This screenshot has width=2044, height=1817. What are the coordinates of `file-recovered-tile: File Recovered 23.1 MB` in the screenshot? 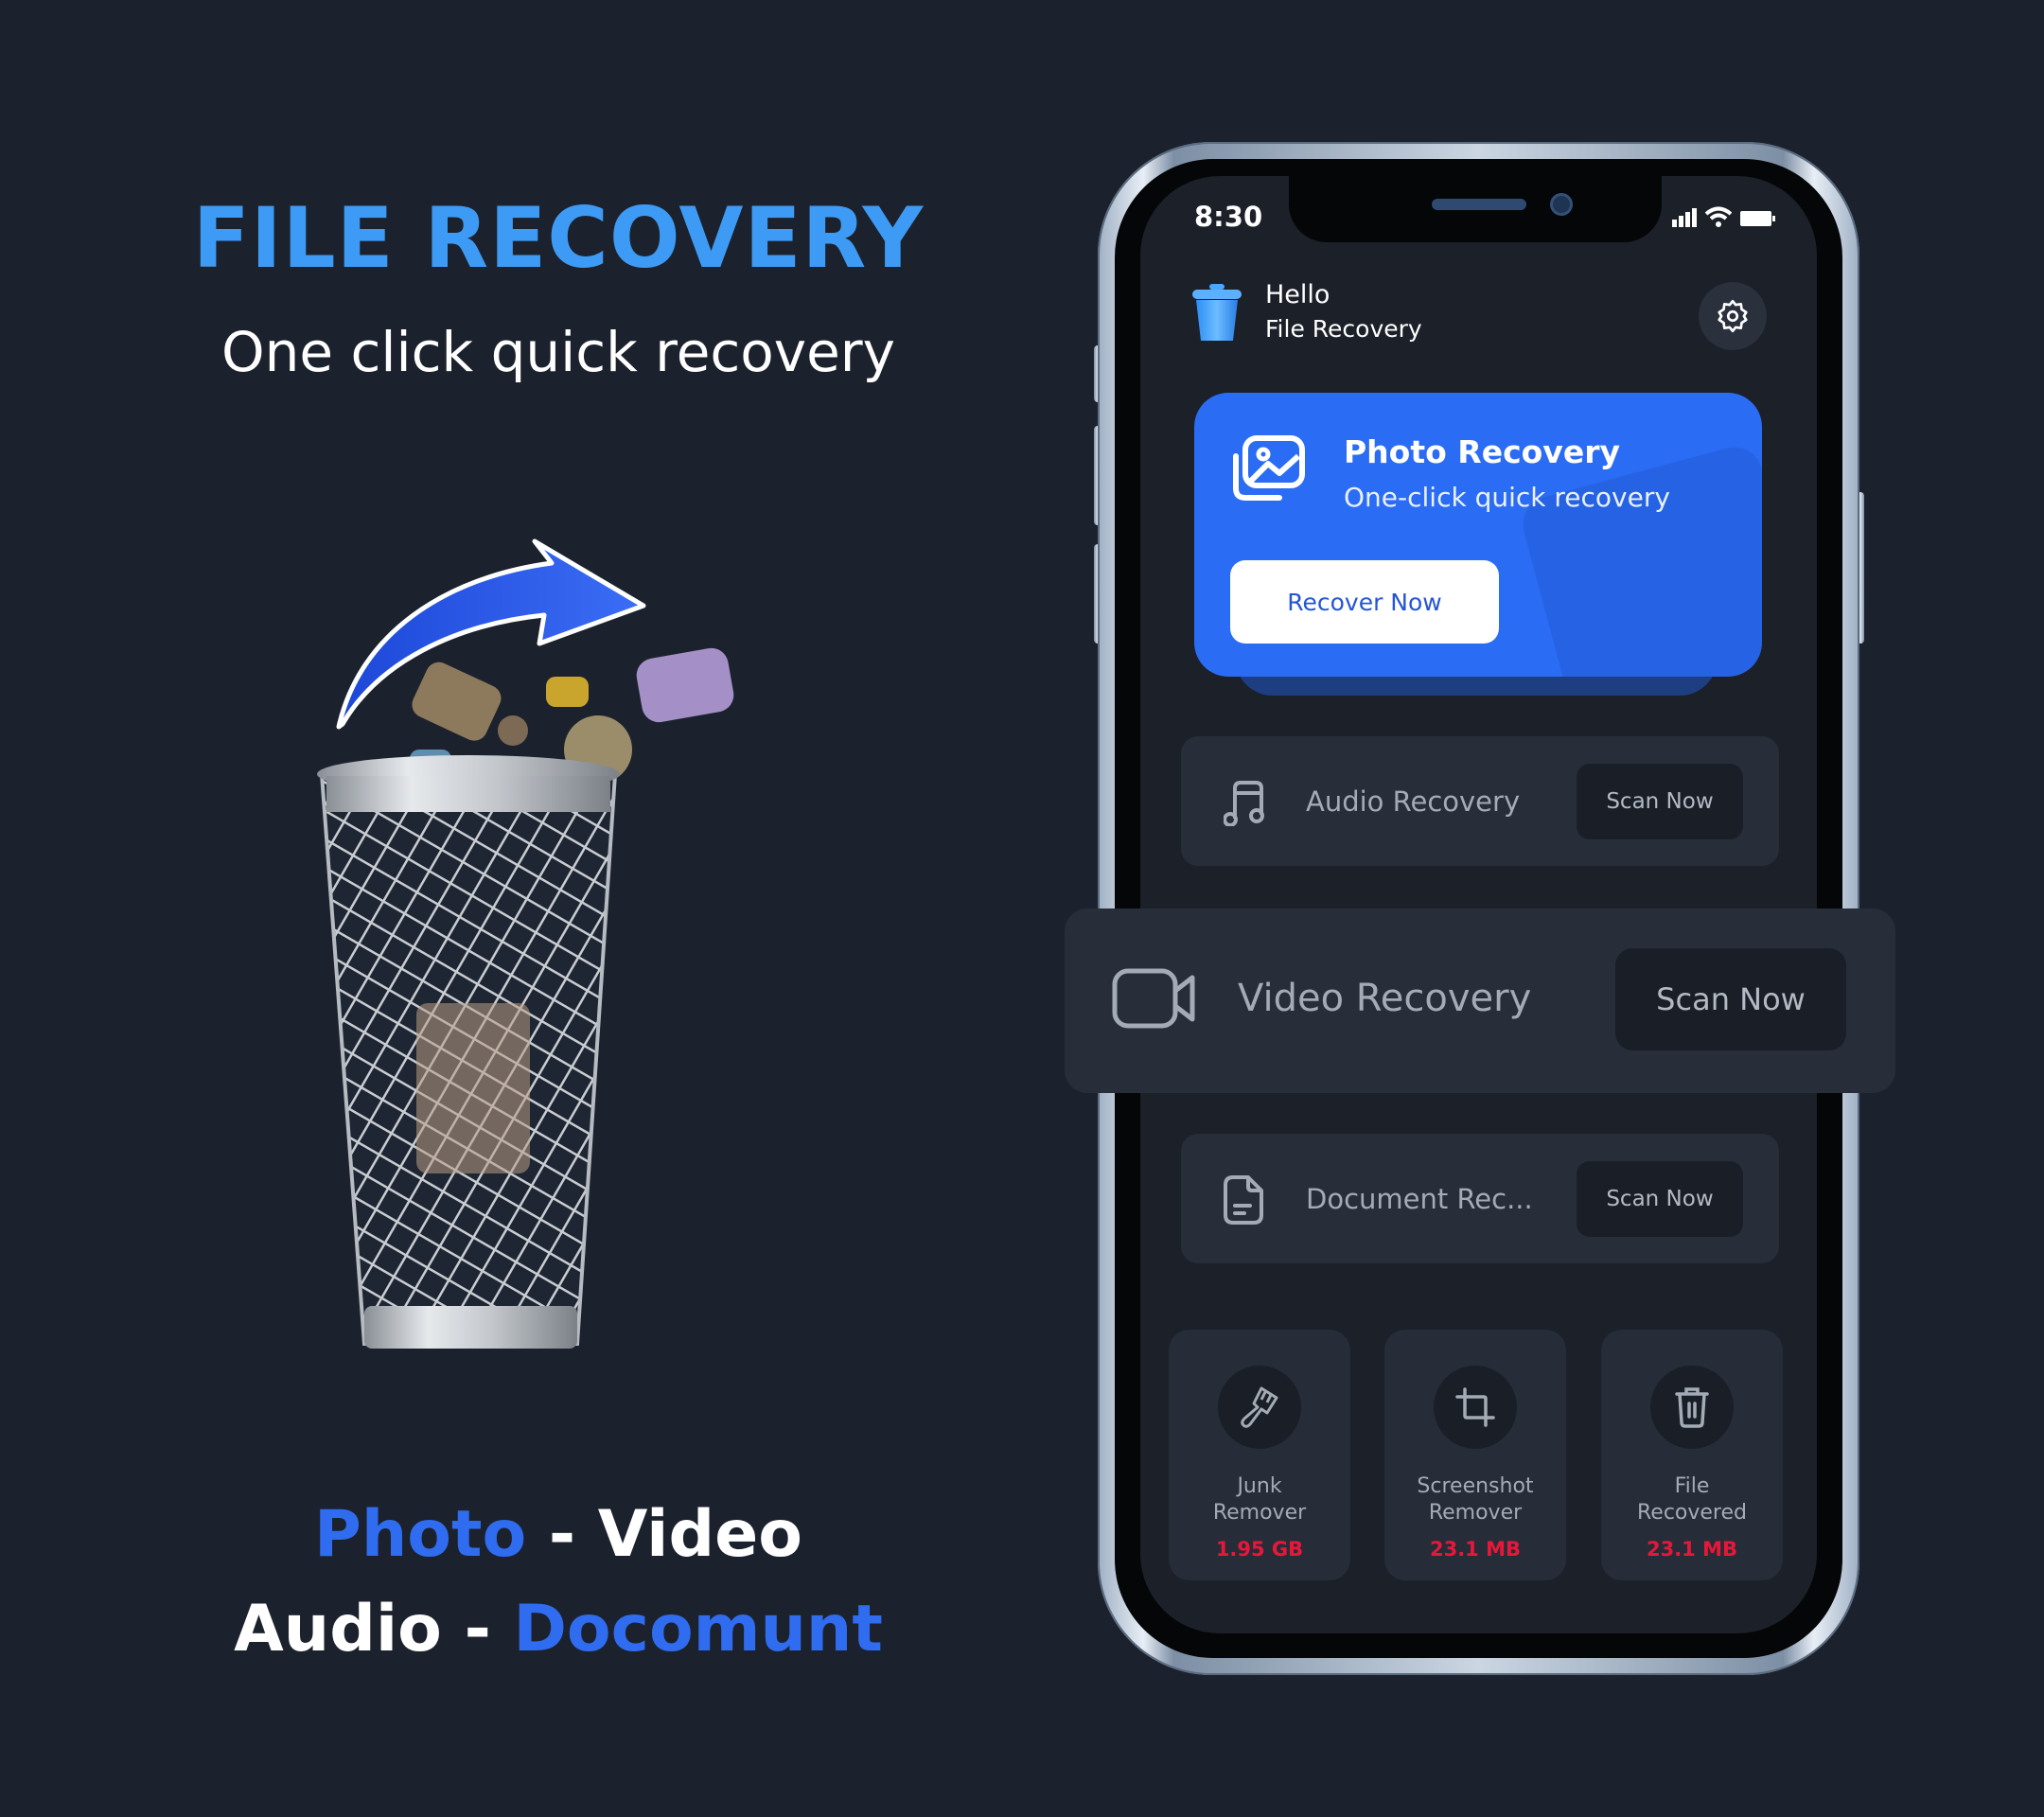 It's located at (1692, 1455).